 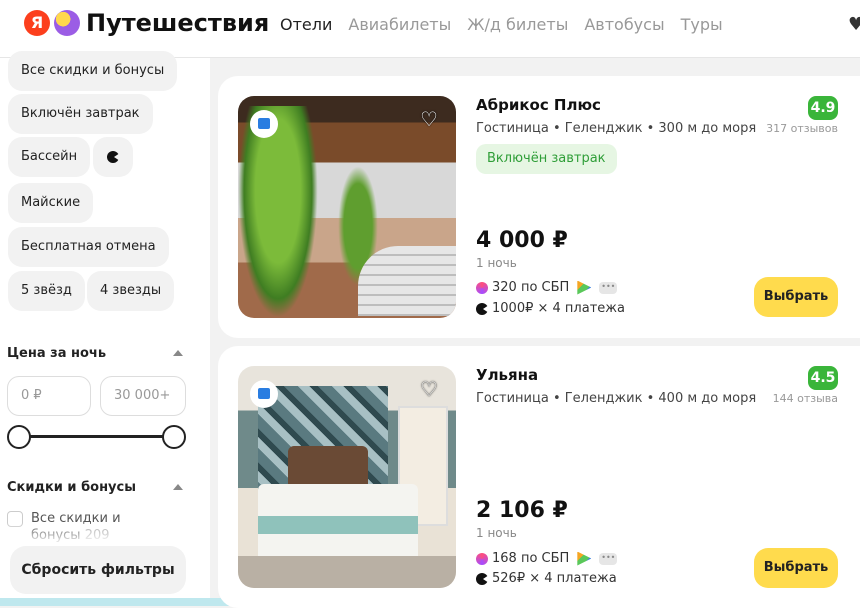 I want to click on hotel-meta: Гостиница • Геленджик • 300 м до моря, so click(x=616, y=128).